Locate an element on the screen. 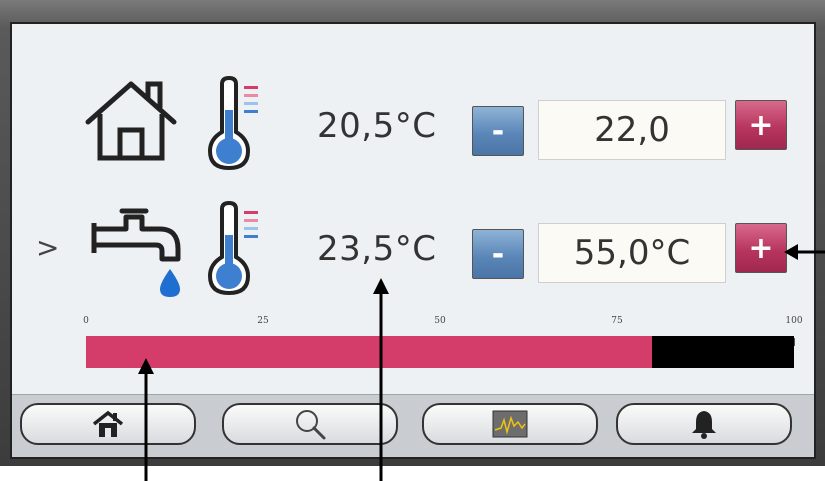 Image resolution: width=825 pixels, height=481 pixels. arrow-to-water-plus-button is located at coordinates (804, 252).